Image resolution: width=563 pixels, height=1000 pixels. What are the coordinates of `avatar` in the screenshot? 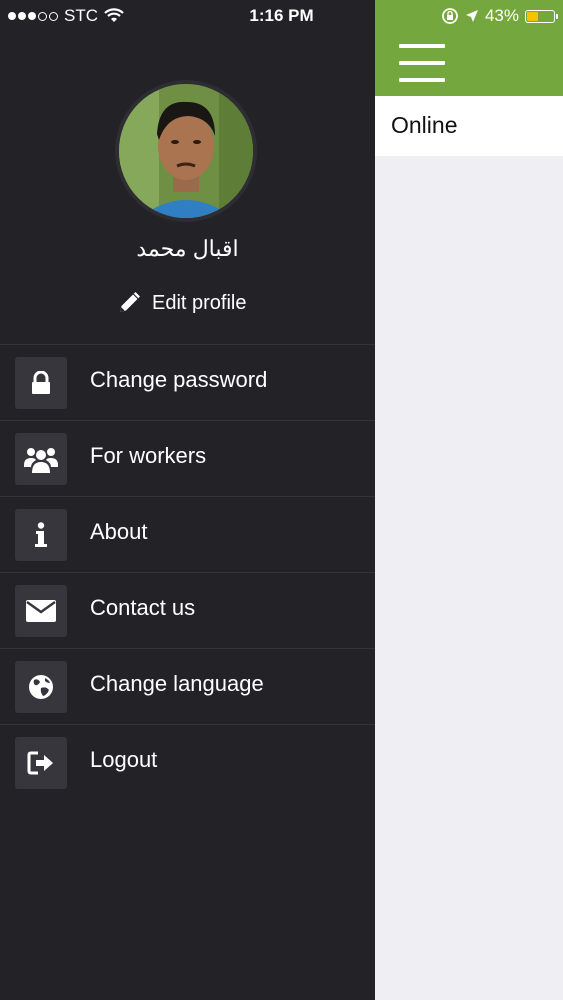 It's located at (186, 151).